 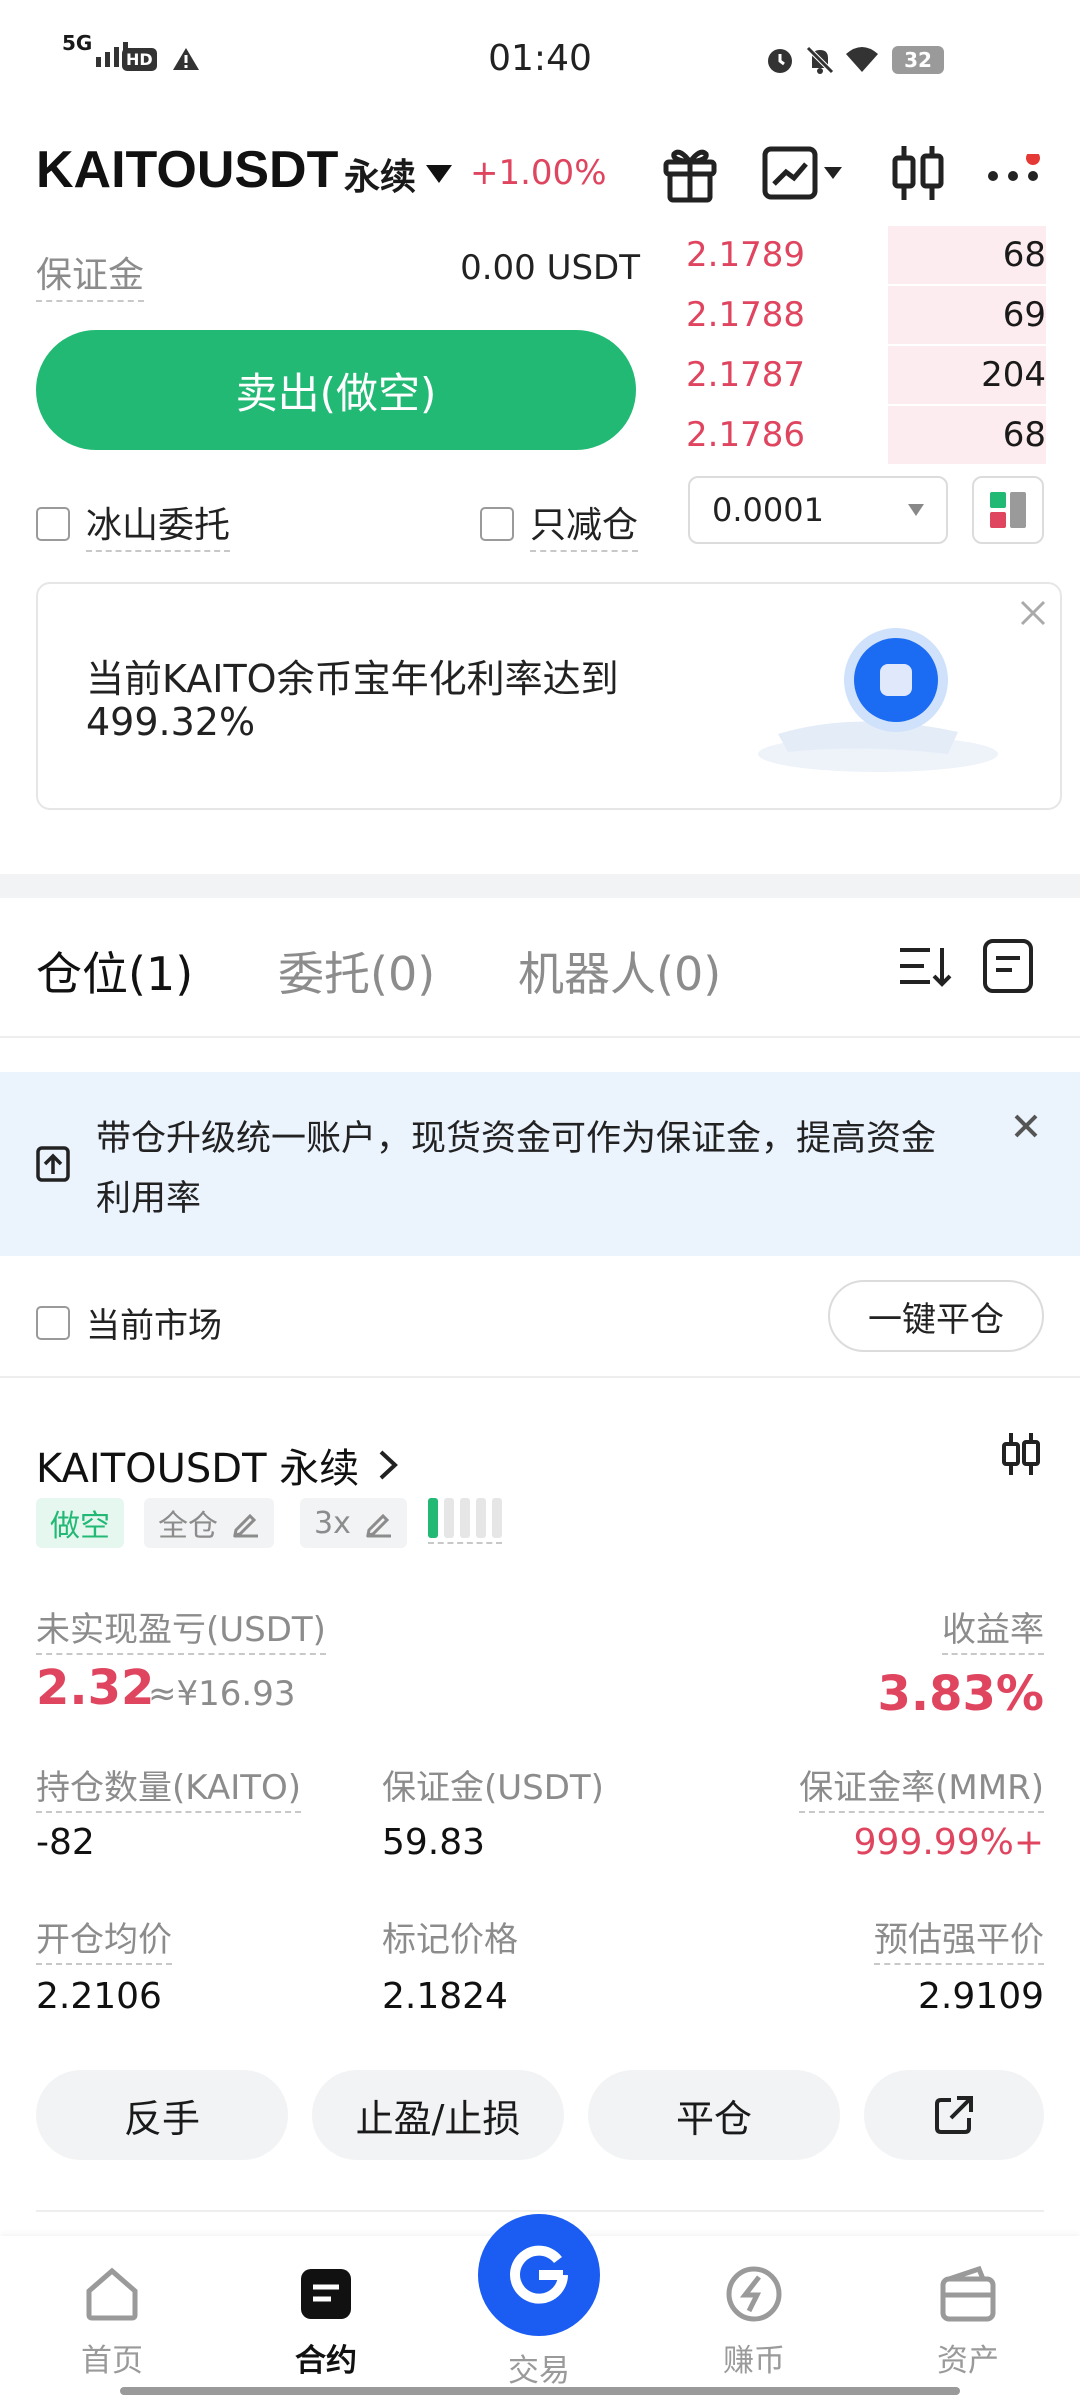 What do you see at coordinates (80, 1523) in the screenshot?
I see `side-badge: 做空` at bounding box center [80, 1523].